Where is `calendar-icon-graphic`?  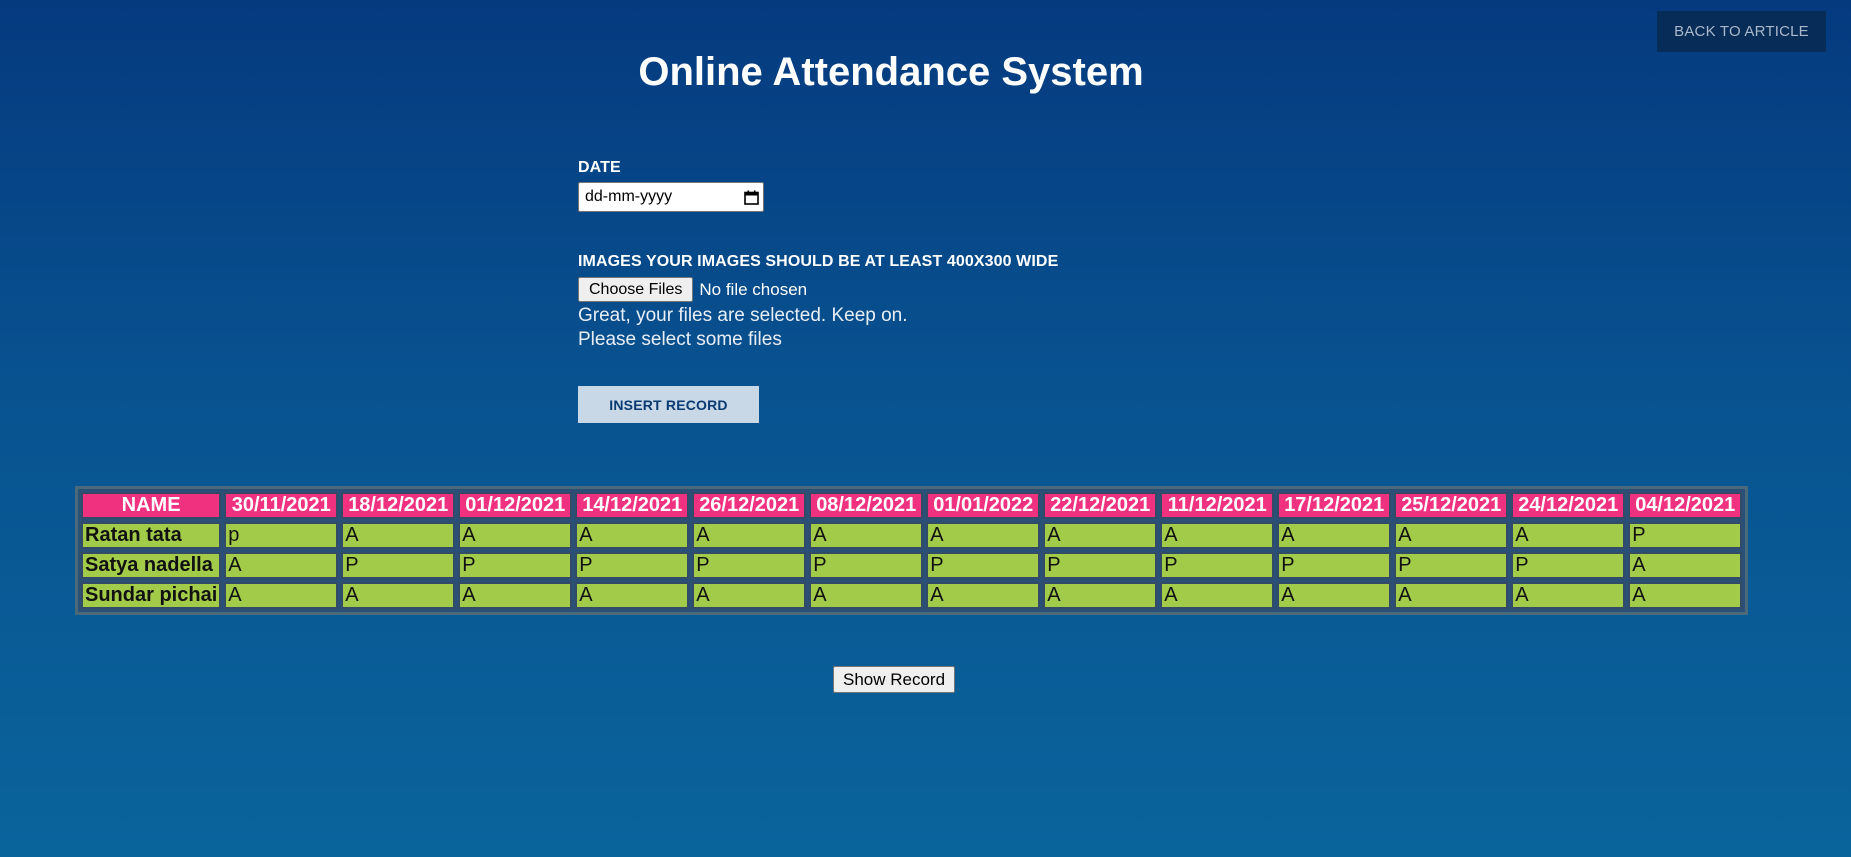
calendar-icon-graphic is located at coordinates (751, 197).